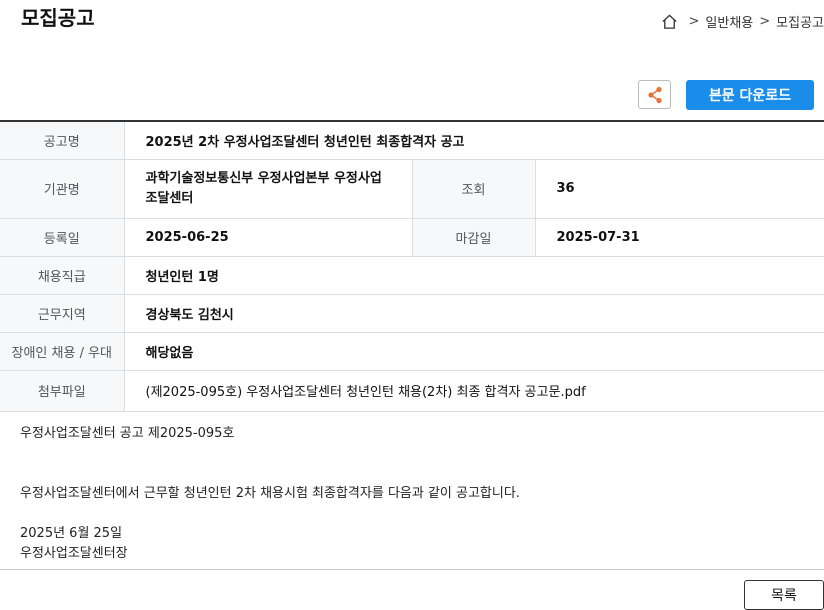  Describe the element at coordinates (62, 237) in the screenshot. I see `reg-date-label: 등록일` at that location.